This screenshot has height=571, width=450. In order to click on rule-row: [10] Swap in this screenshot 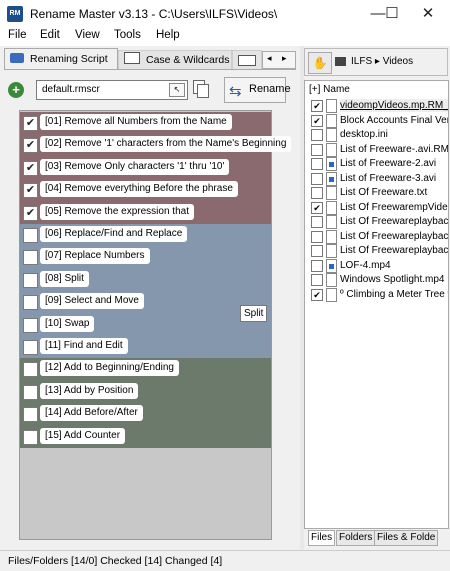, I will do `click(145, 324)`.